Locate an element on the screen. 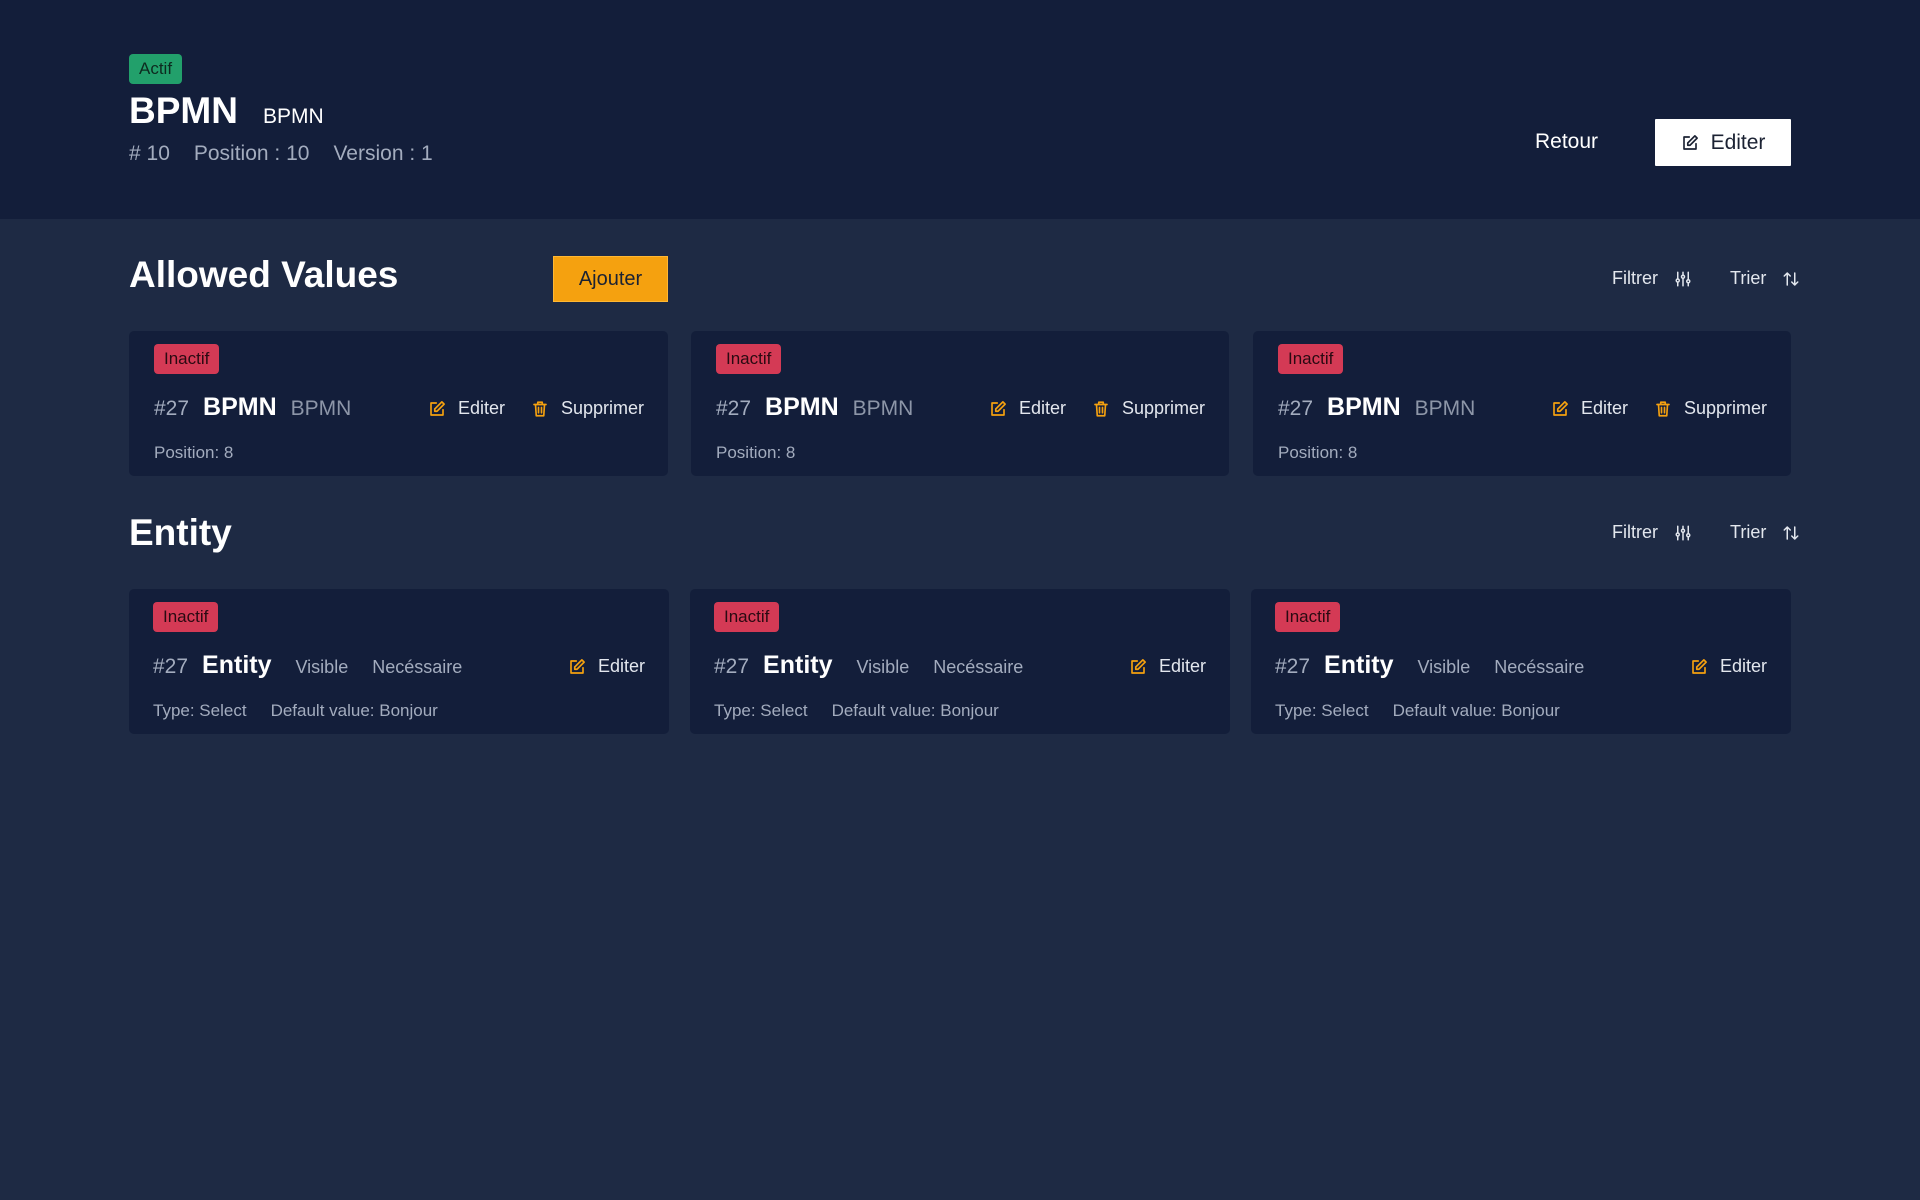 The width and height of the screenshot is (1920, 1200). meta-version: Version : 1 is located at coordinates (383, 153).